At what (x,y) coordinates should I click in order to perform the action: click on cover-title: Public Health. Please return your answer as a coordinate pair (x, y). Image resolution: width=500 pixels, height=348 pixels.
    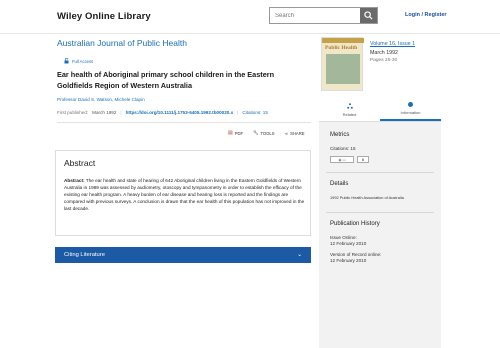
    Looking at the image, I should click on (341, 48).